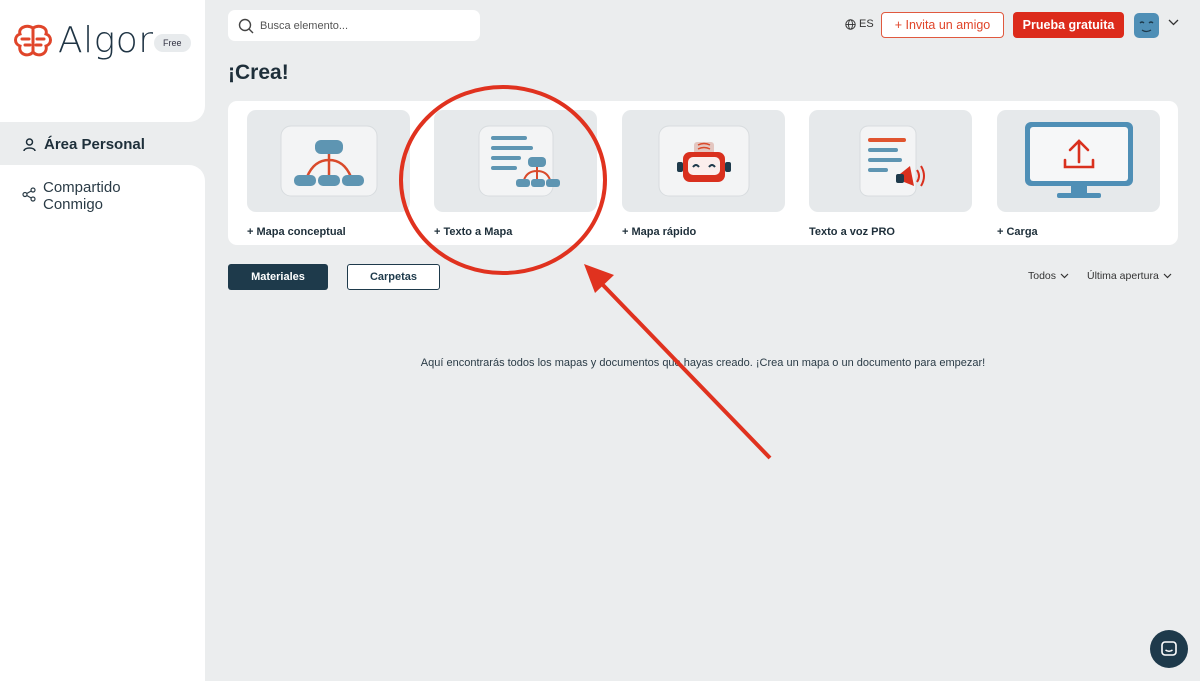 The height and width of the screenshot is (681, 1200). Describe the element at coordinates (942, 25) in the screenshot. I see `invite-friend-button: + Invita un amigo` at that location.